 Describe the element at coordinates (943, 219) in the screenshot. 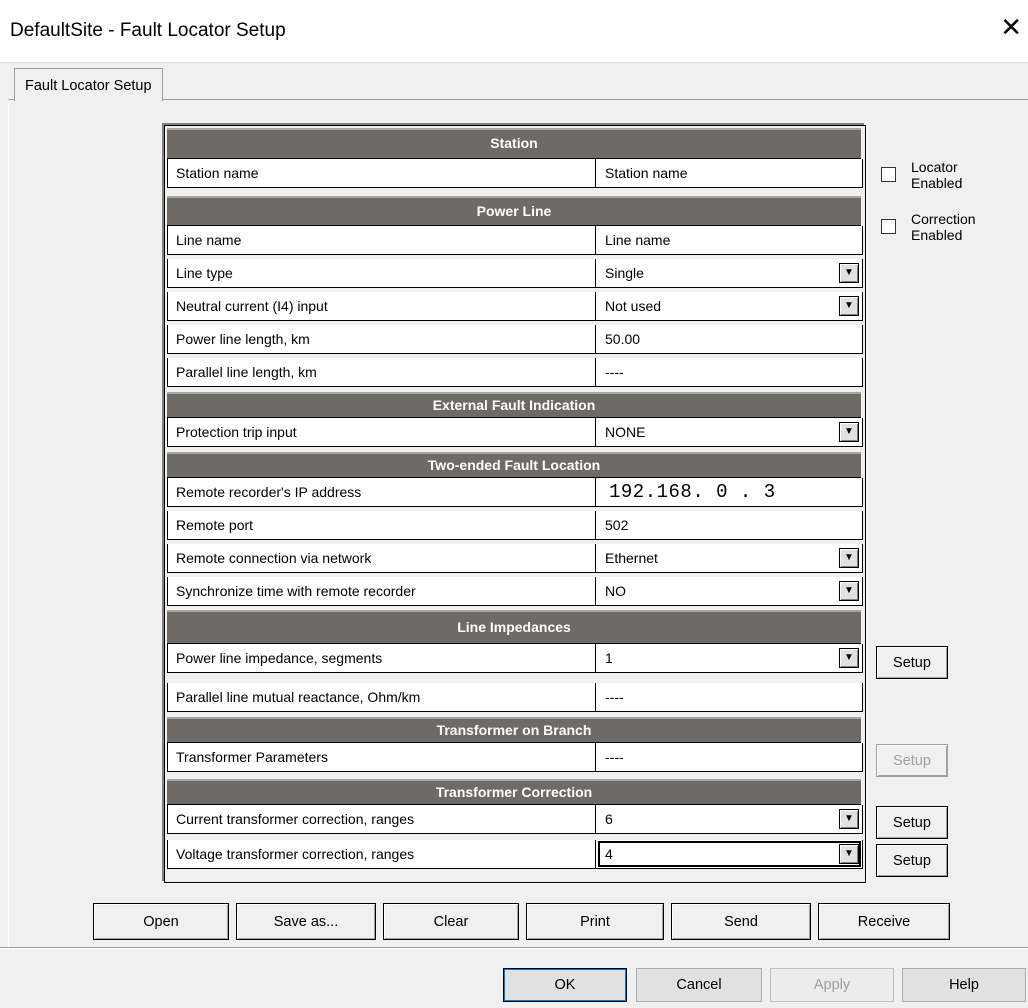

I see `checkbox-label-line1: Correction` at that location.